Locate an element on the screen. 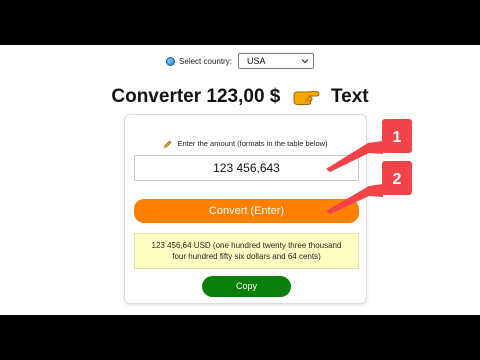 The height and width of the screenshot is (360, 480). convert-button: Convert (Enter) is located at coordinates (246, 211).